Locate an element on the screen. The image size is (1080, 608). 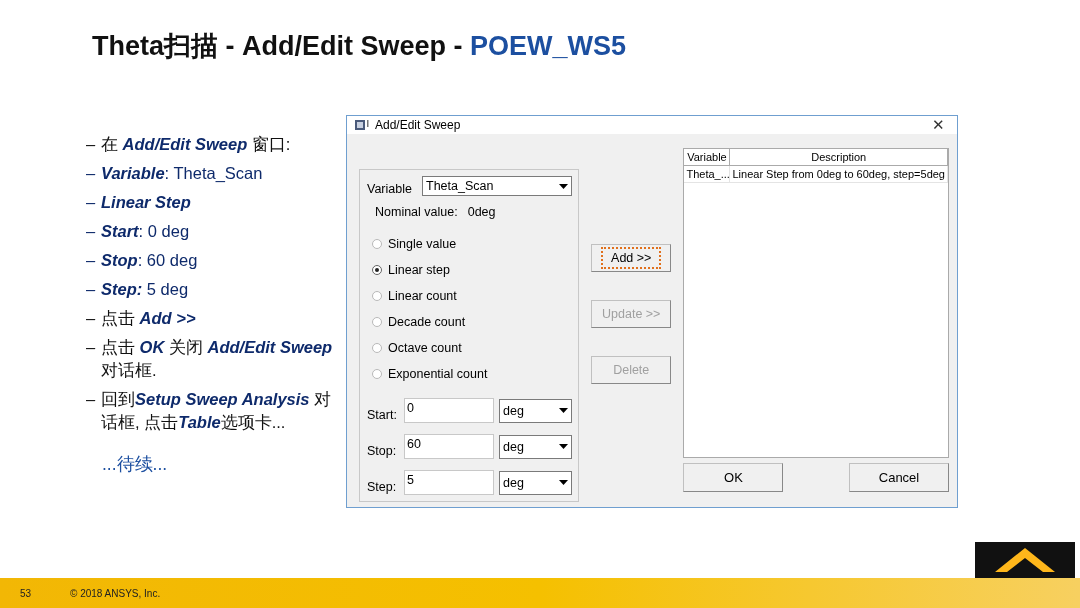
option-label: Exponential count is located at coordinates (438, 374).